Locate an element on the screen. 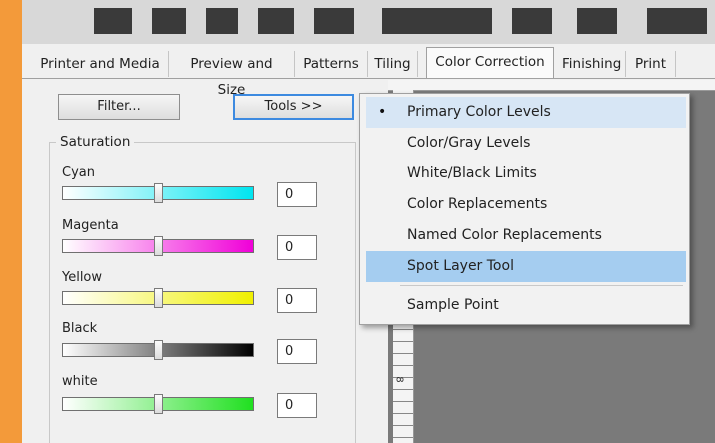 This screenshot has width=715, height=443. black-slider is located at coordinates (158, 350).